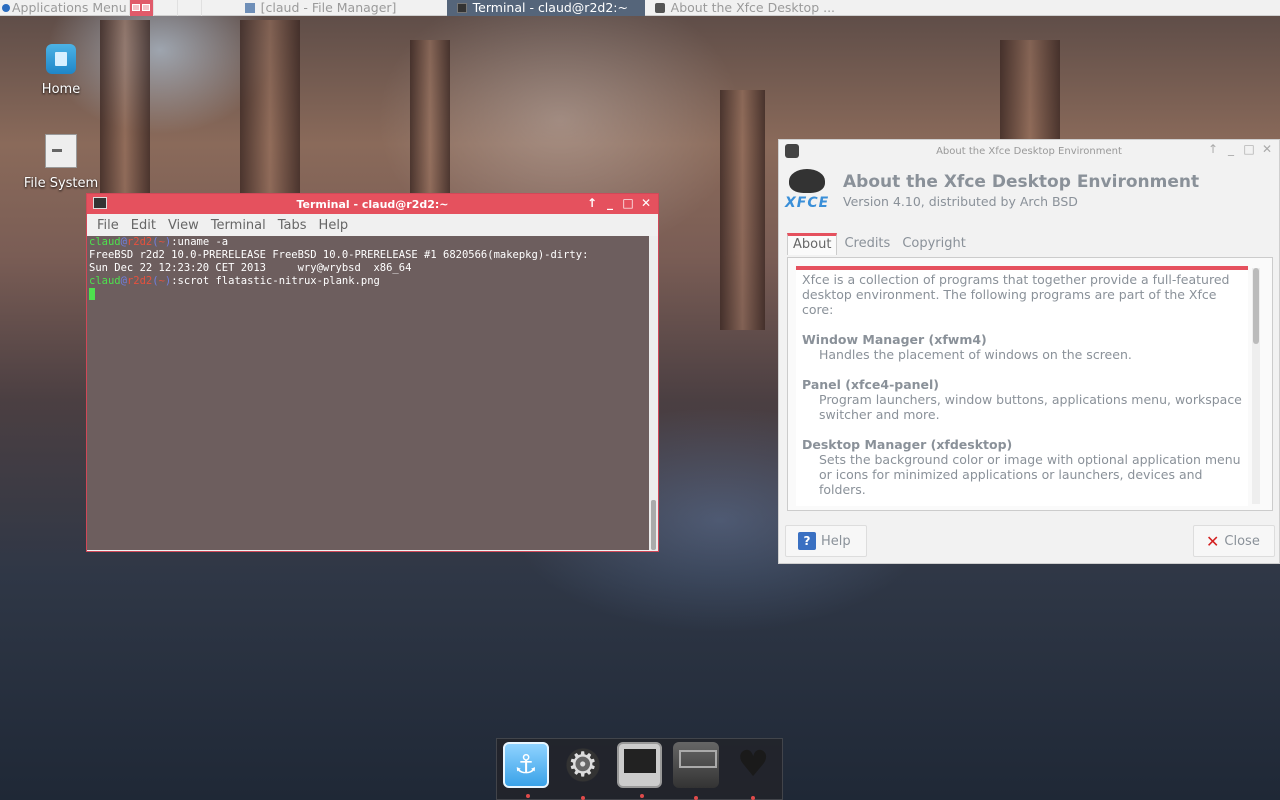 The width and height of the screenshot is (1280, 800). I want to click on desktop-icon-home: Home, so click(61, 70).